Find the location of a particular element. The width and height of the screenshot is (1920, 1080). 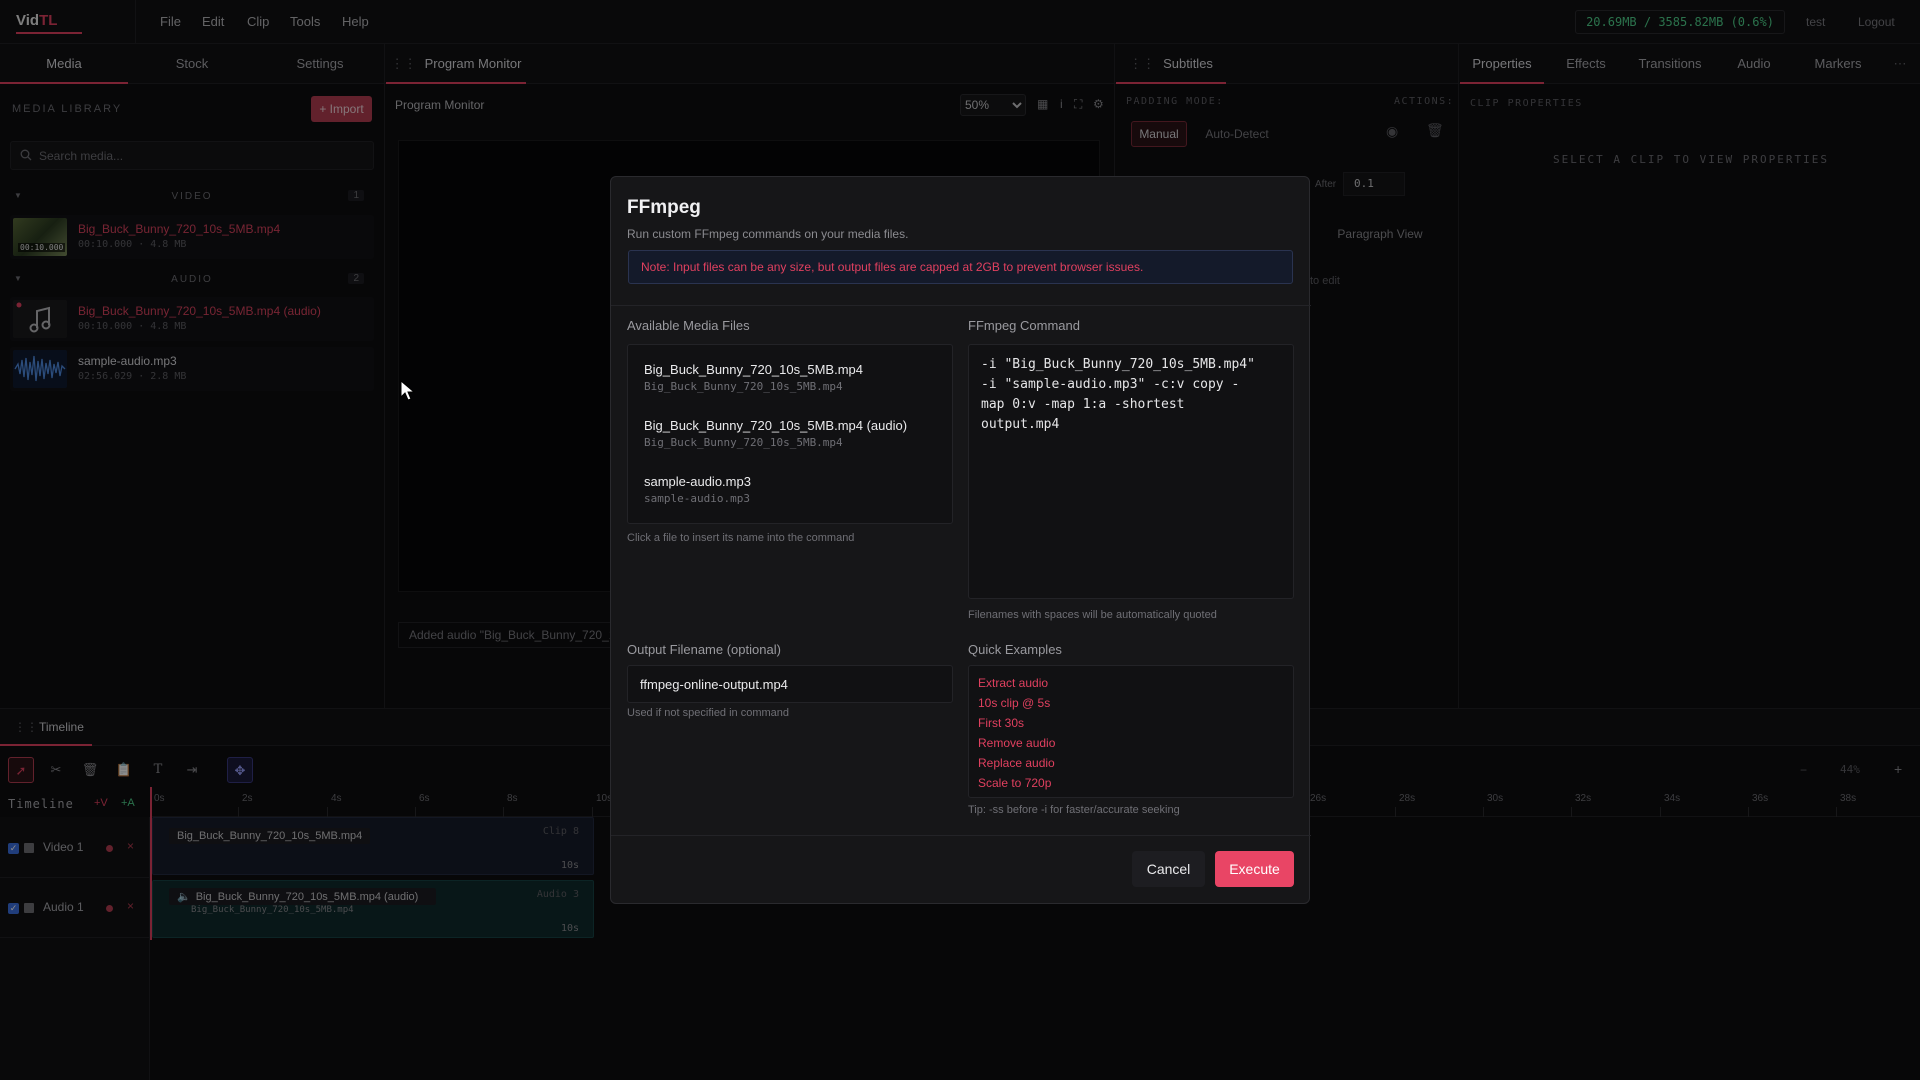

files-label: Available Media Files is located at coordinates (688, 325).